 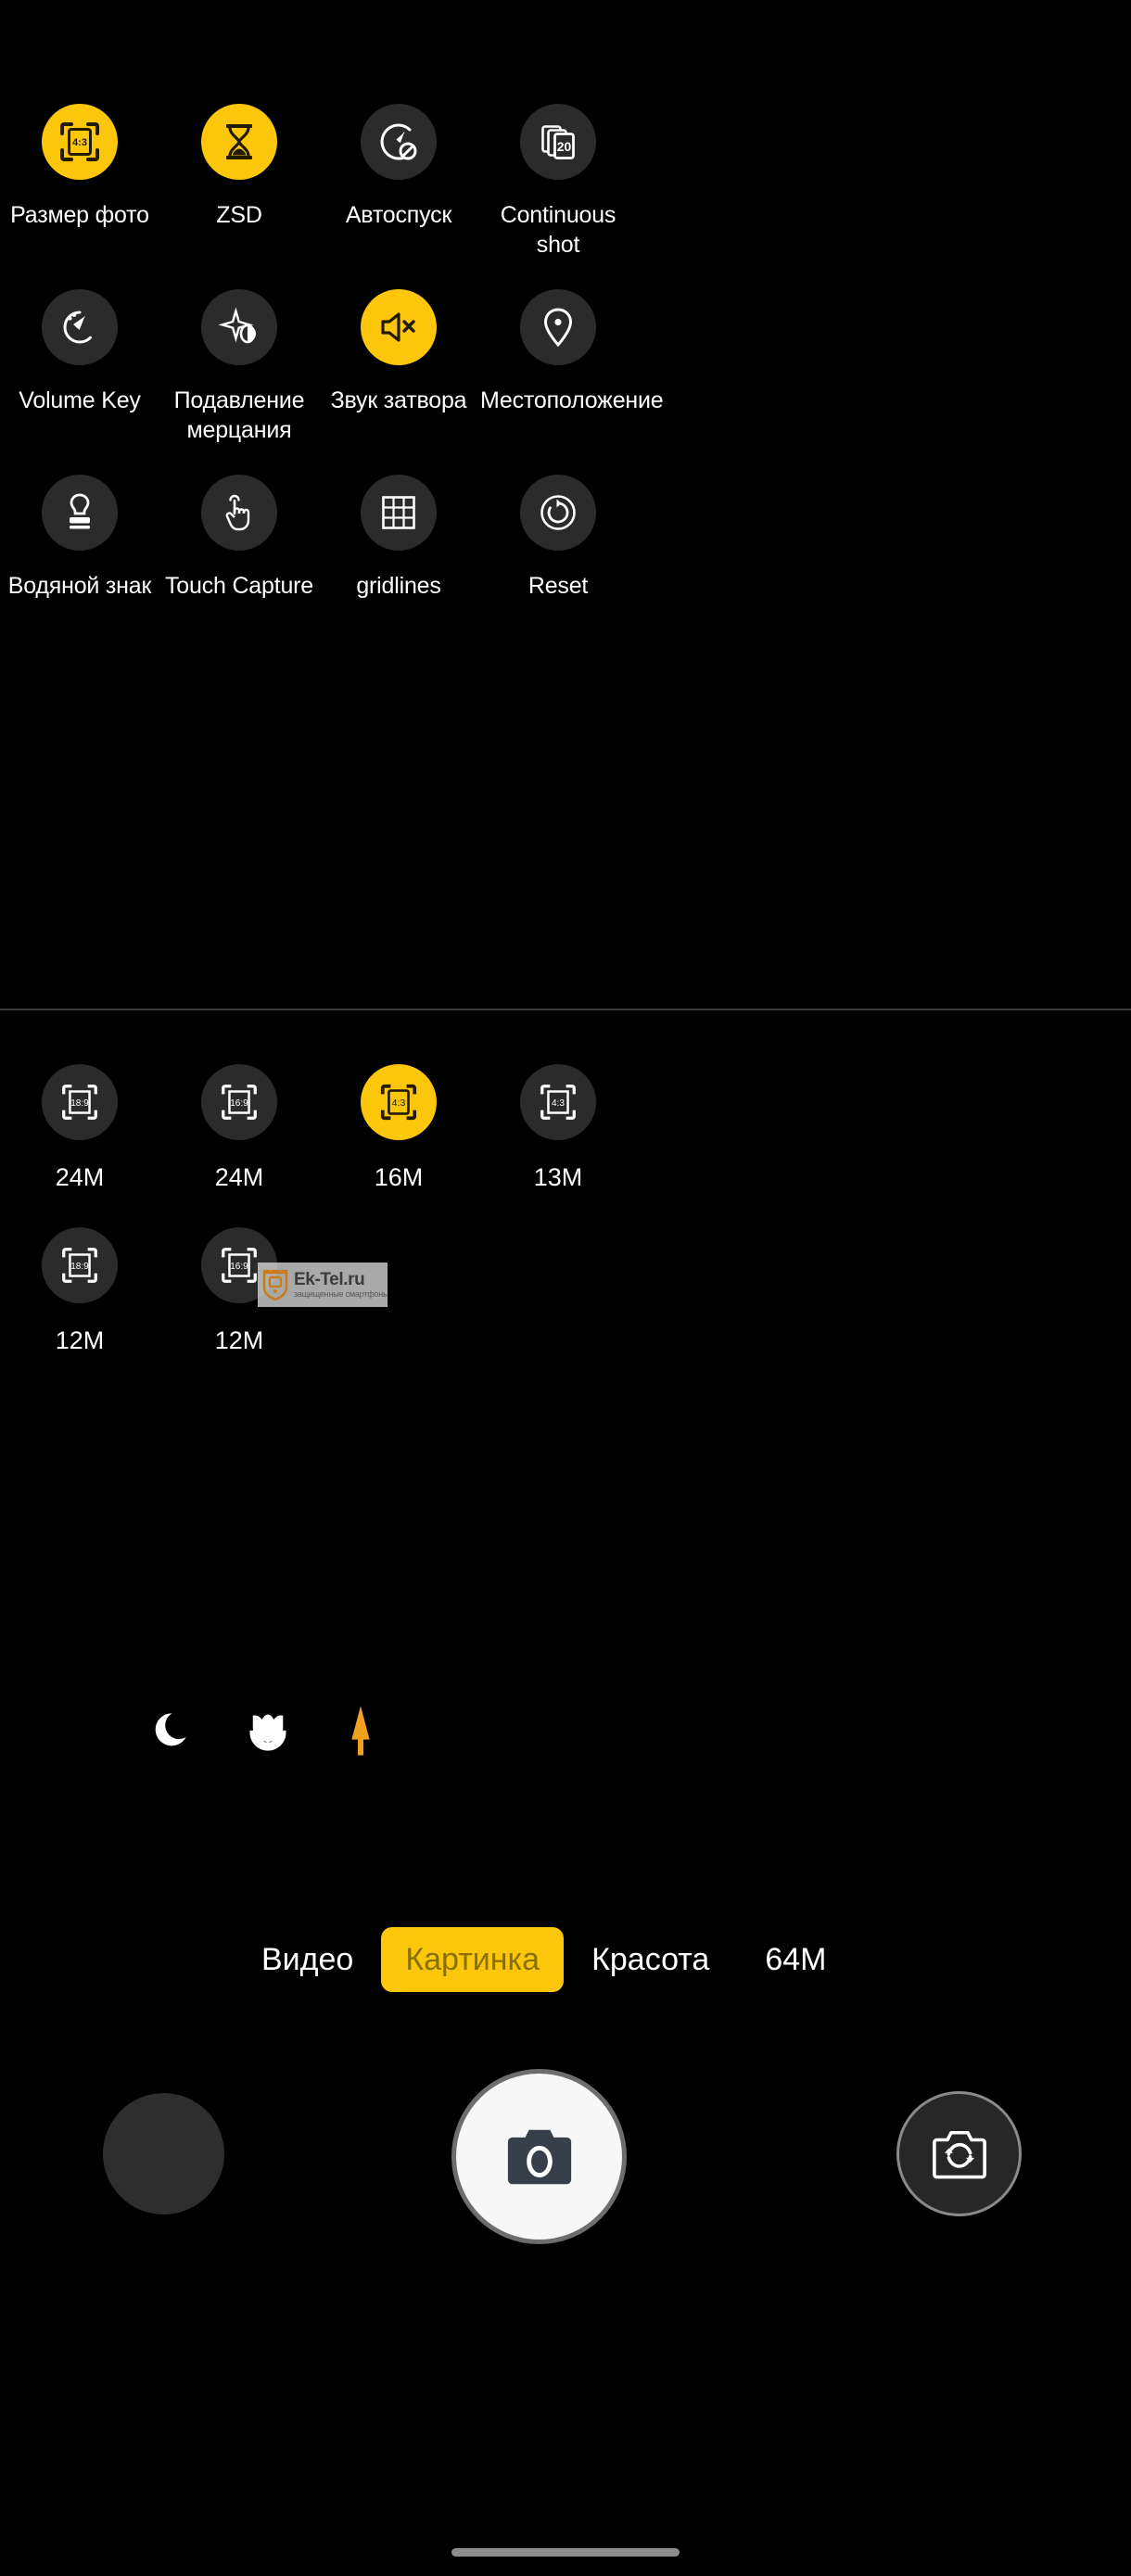 What do you see at coordinates (80, 513) in the screenshot?
I see `watermark-stamp-icon` at bounding box center [80, 513].